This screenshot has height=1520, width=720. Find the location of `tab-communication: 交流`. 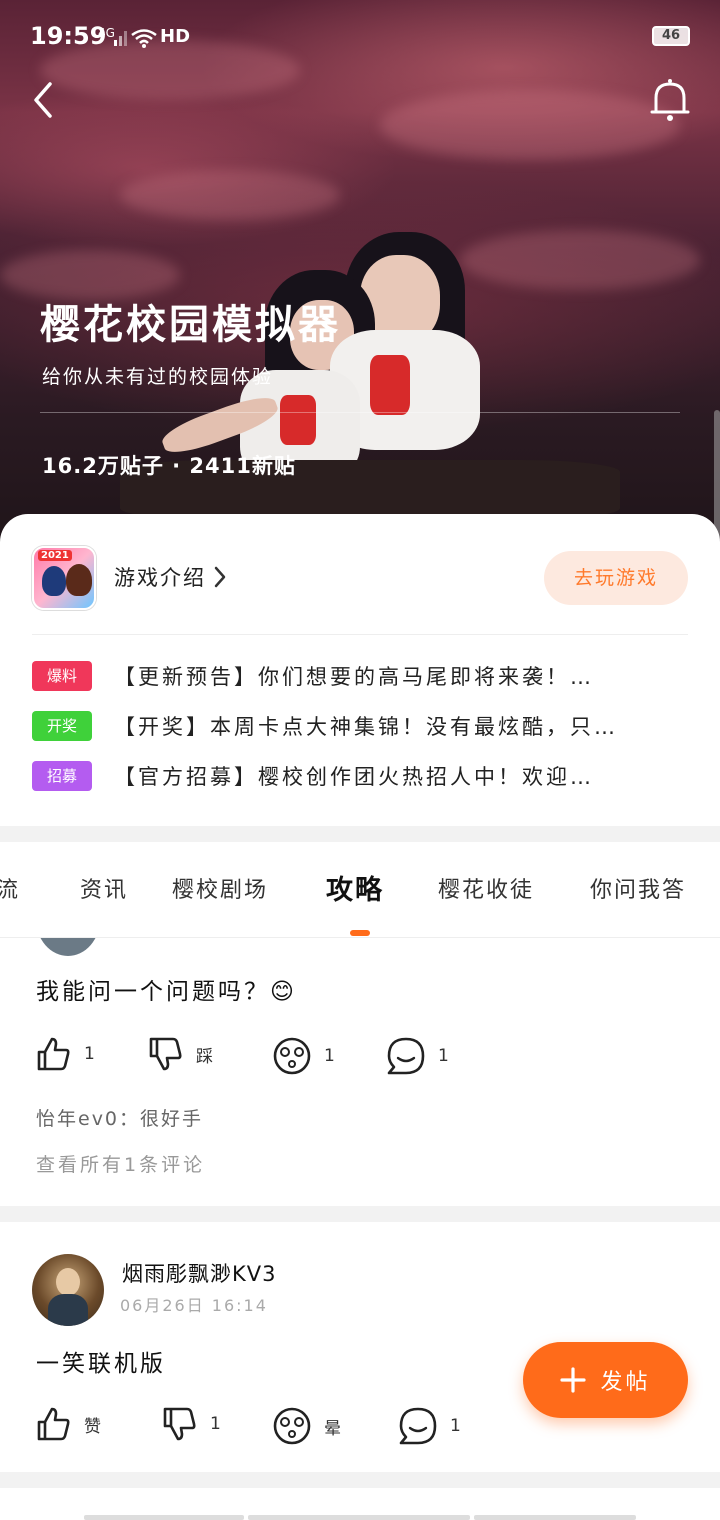

tab-communication: 交流 is located at coordinates (10, 888).